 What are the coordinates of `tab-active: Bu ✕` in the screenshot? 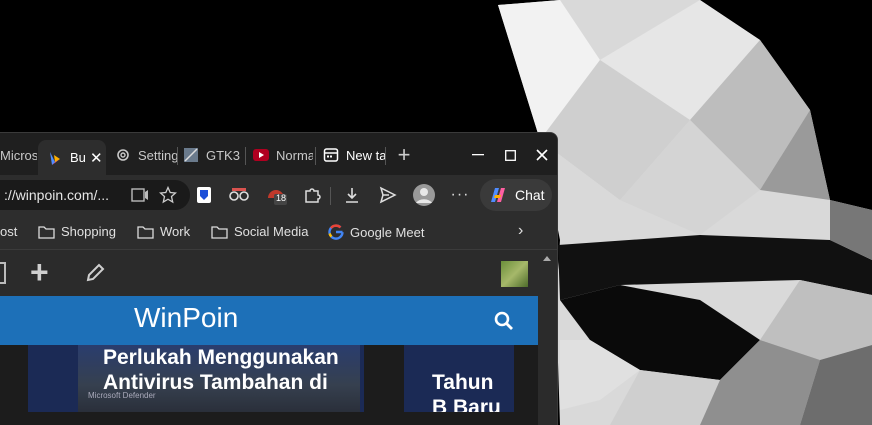 It's located at (72, 157).